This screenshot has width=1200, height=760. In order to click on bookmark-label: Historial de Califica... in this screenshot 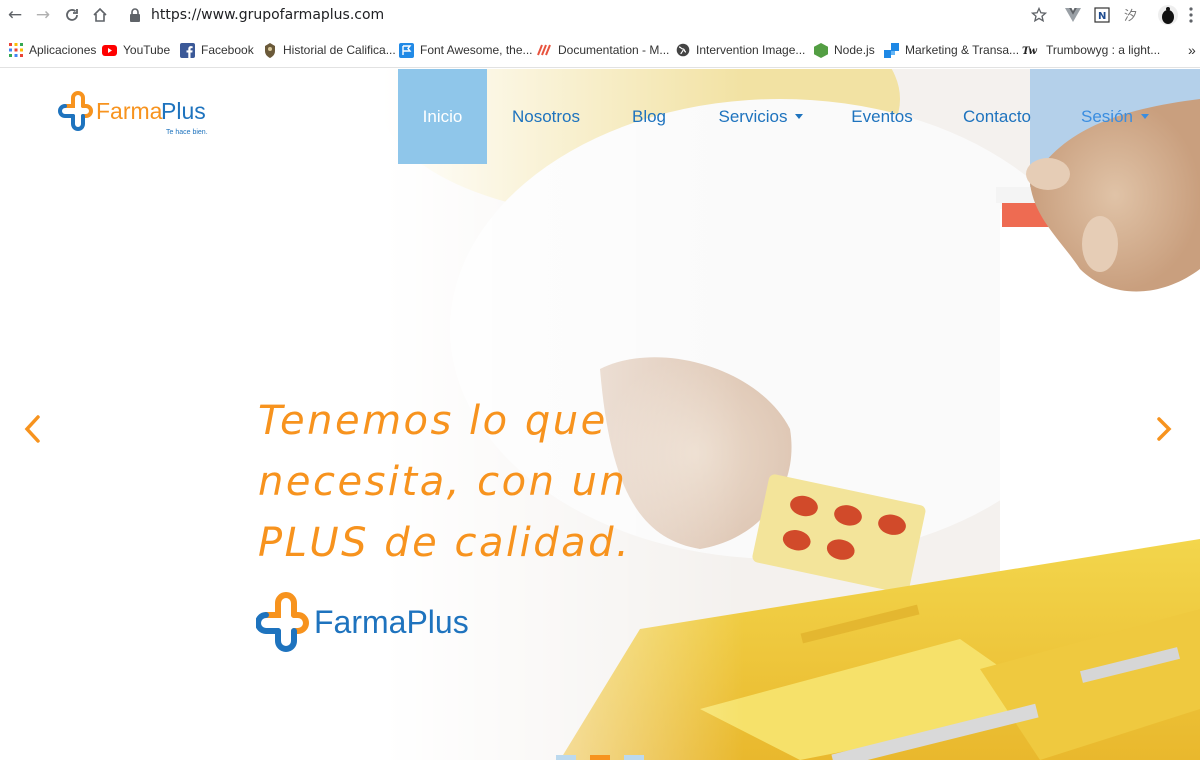, I will do `click(339, 50)`.